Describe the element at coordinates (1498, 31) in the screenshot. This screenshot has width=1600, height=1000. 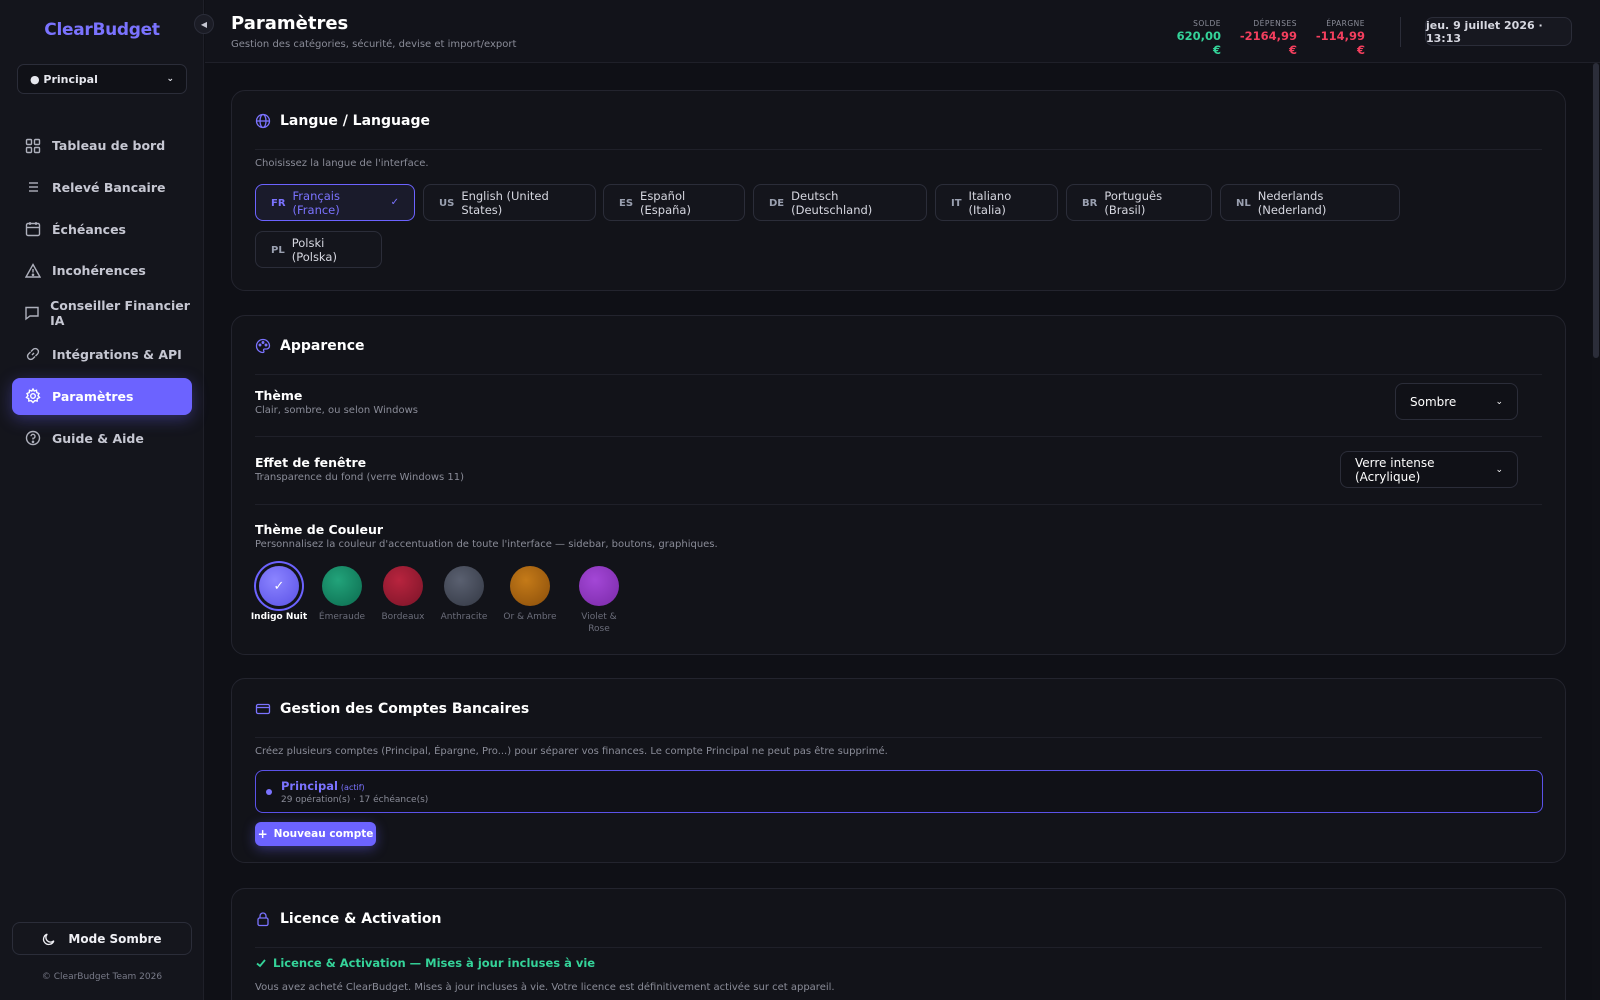
I see `date-time: jeu. 9 juillet 2026 · 13:13` at that location.